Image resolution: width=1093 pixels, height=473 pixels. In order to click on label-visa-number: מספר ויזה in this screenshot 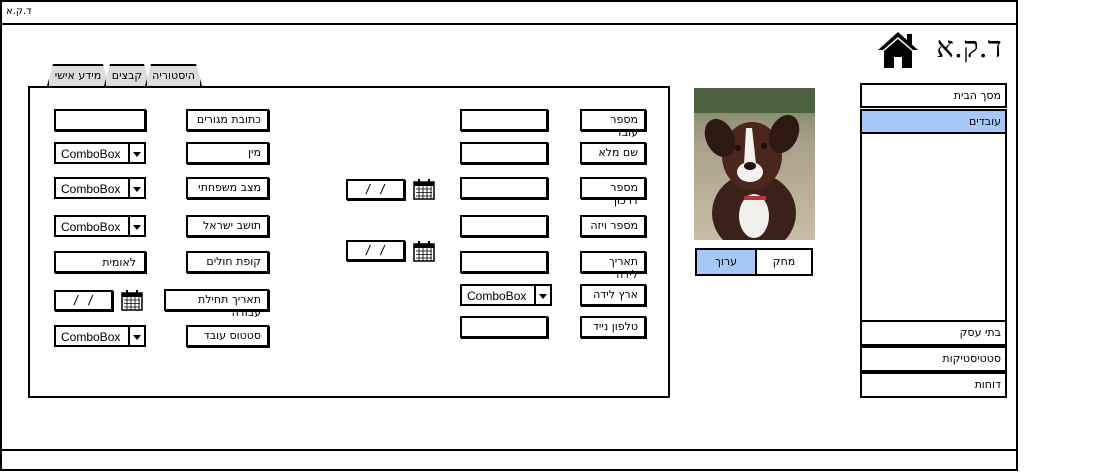, I will do `click(613, 226)`.